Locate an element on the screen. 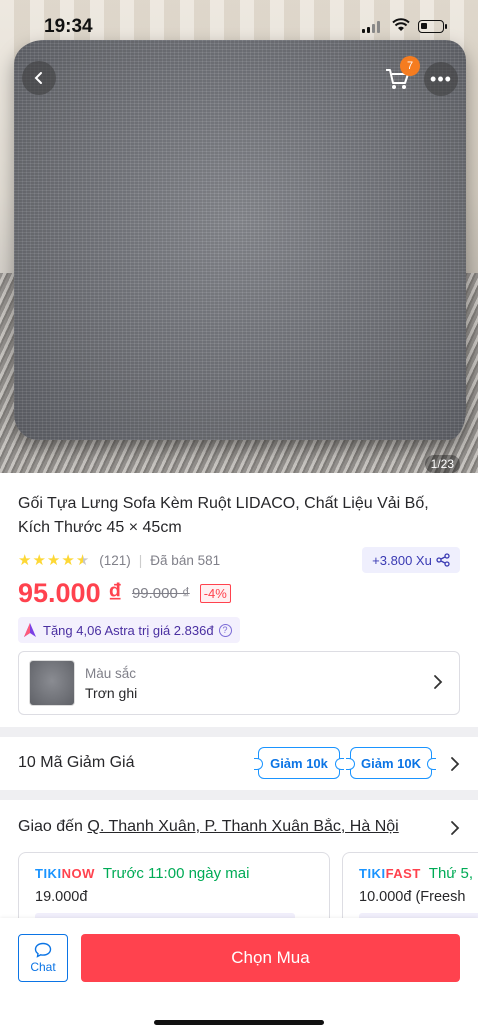  buy-button: Chọn Mua is located at coordinates (270, 958).